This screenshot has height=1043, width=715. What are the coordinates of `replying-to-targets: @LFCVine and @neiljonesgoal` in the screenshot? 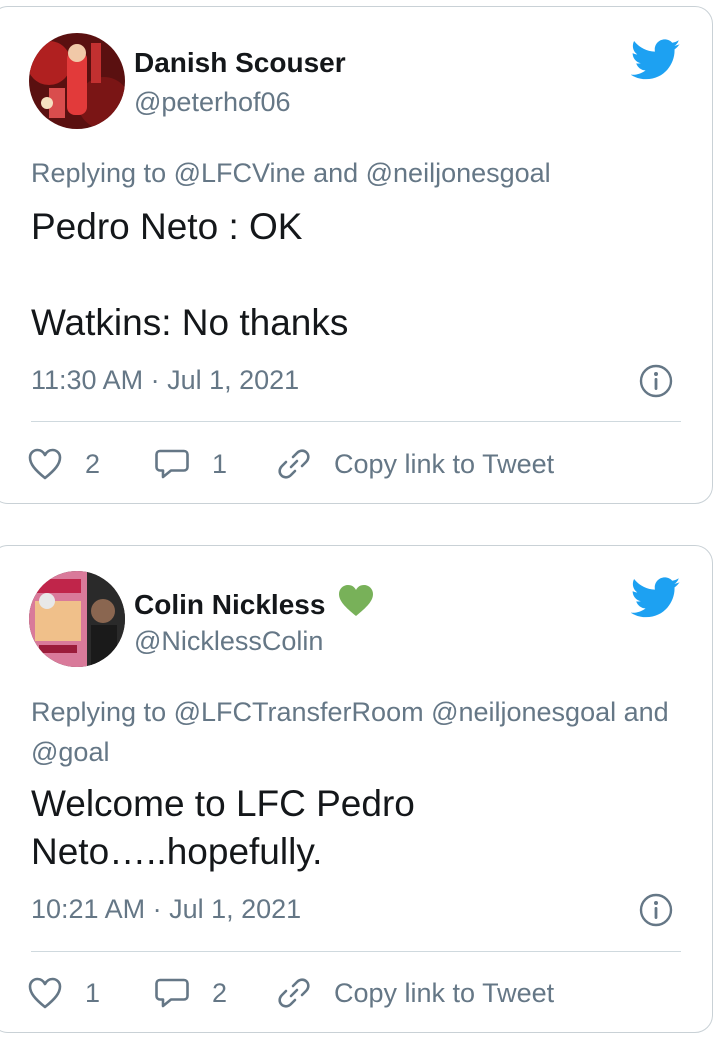 It's located at (362, 173).